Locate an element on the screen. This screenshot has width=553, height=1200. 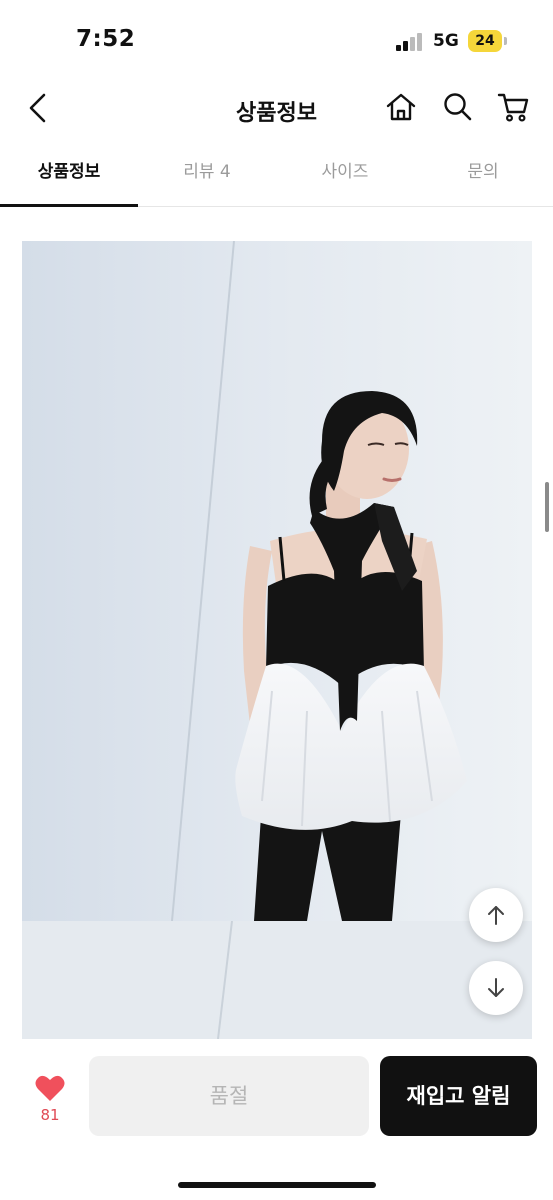
network-label: 5G is located at coordinates (446, 41).